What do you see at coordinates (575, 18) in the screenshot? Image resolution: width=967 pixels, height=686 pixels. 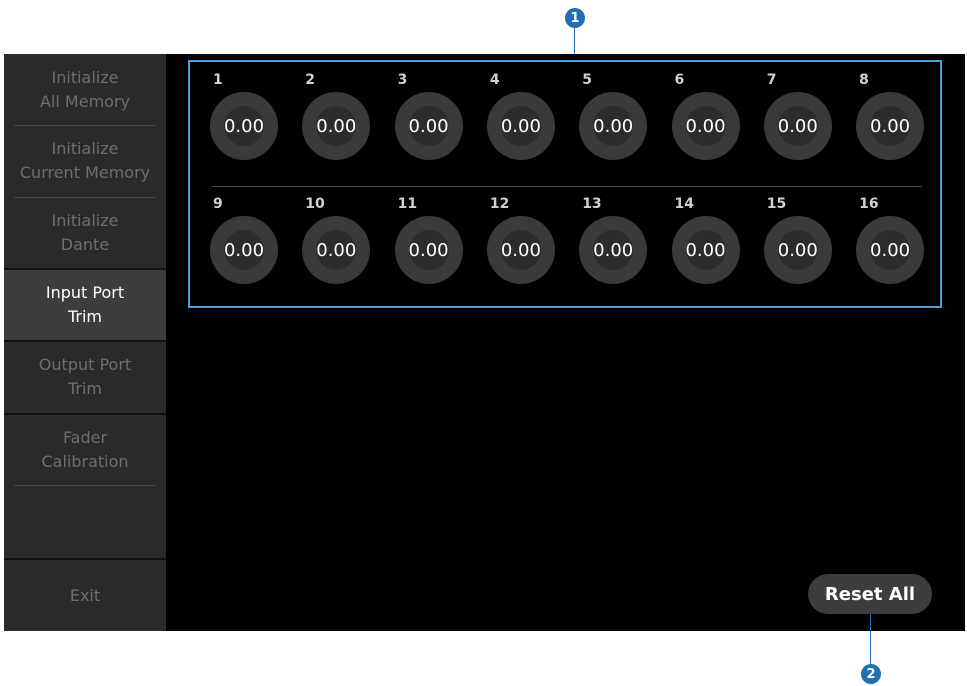 I see `callout-1: 1` at bounding box center [575, 18].